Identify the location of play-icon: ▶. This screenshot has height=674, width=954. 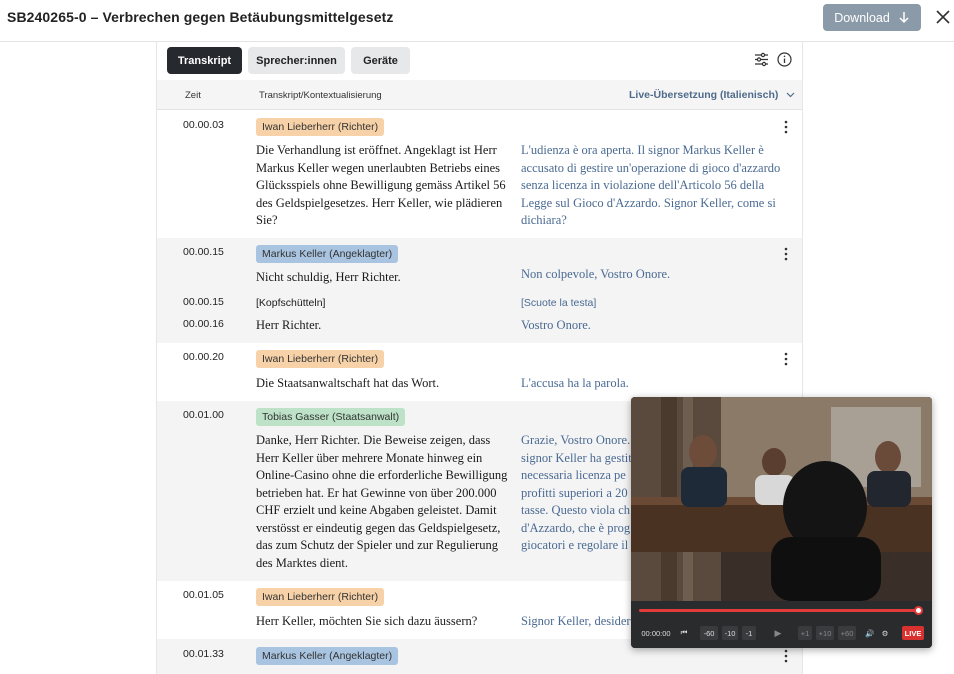
(778, 633).